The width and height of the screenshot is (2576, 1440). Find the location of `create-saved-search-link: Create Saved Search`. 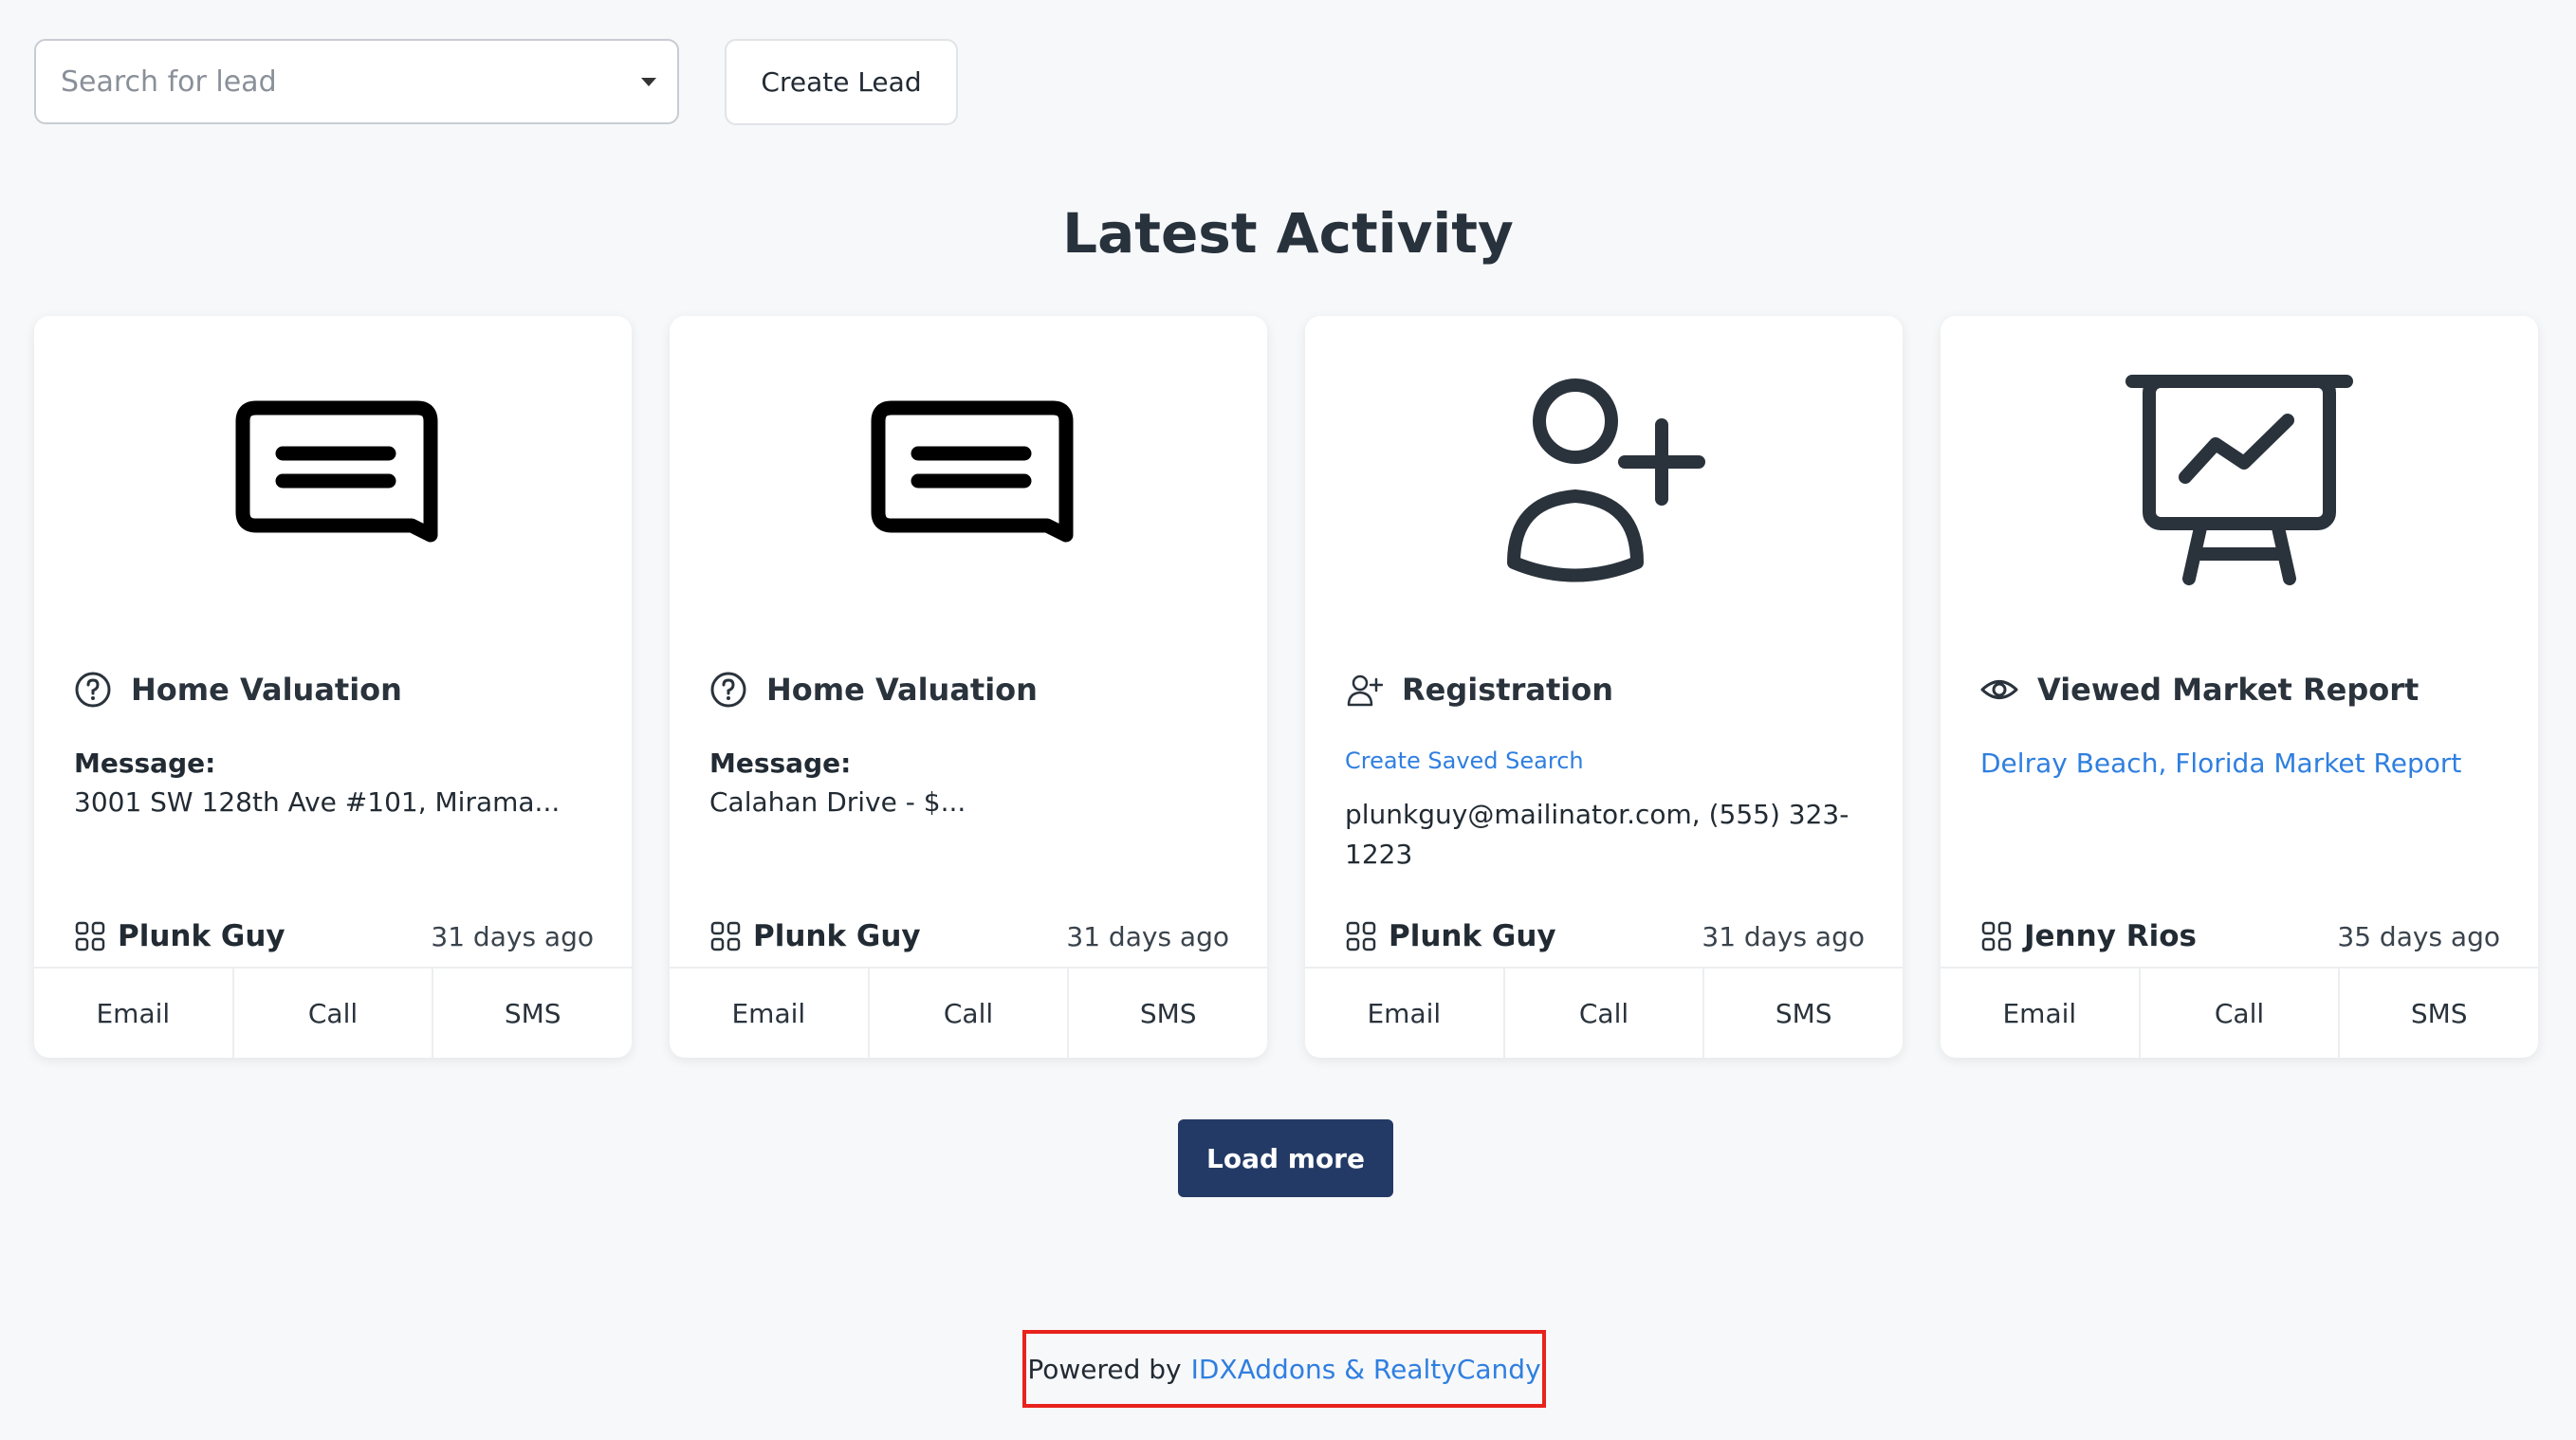

create-saved-search-link: Create Saved Search is located at coordinates (1605, 761).